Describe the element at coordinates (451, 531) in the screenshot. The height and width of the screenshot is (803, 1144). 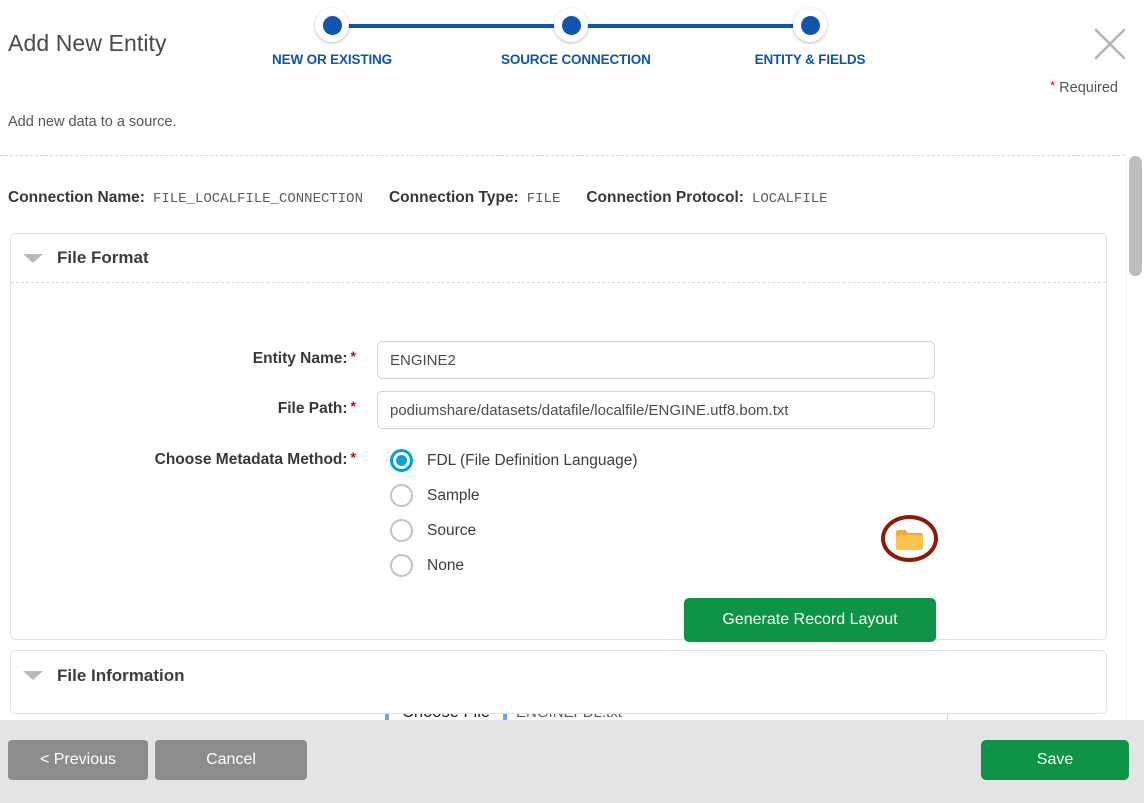
I see `radio-source-label: Source` at that location.